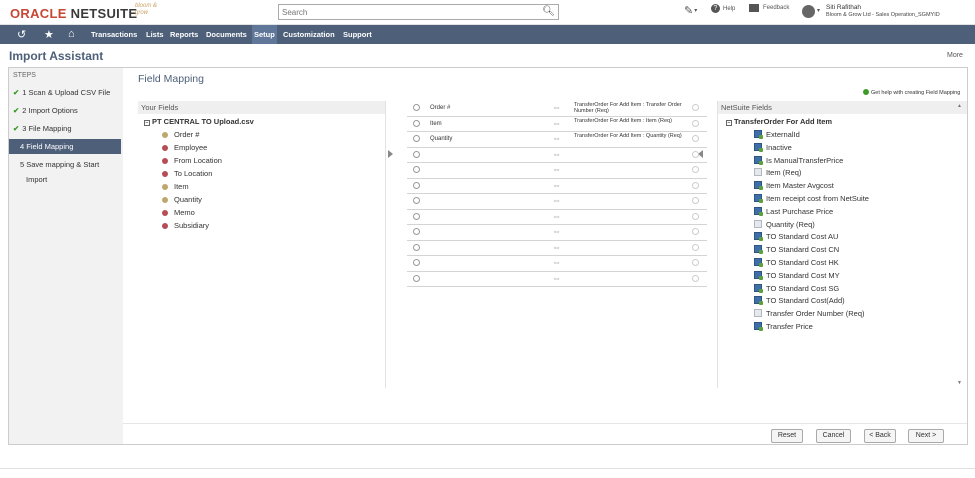 The image size is (975, 478). What do you see at coordinates (71, 34) in the screenshot?
I see `home-icon: ⌂` at bounding box center [71, 34].